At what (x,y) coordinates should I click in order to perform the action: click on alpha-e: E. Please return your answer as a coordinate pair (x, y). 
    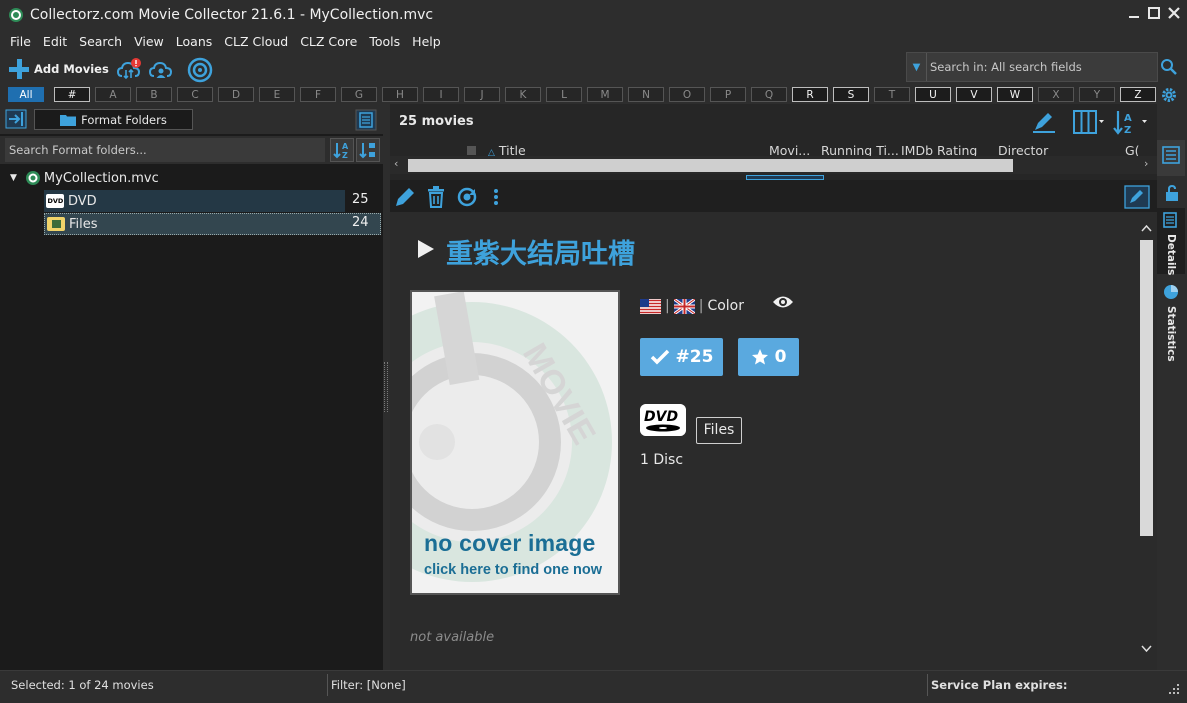
    Looking at the image, I should click on (277, 94).